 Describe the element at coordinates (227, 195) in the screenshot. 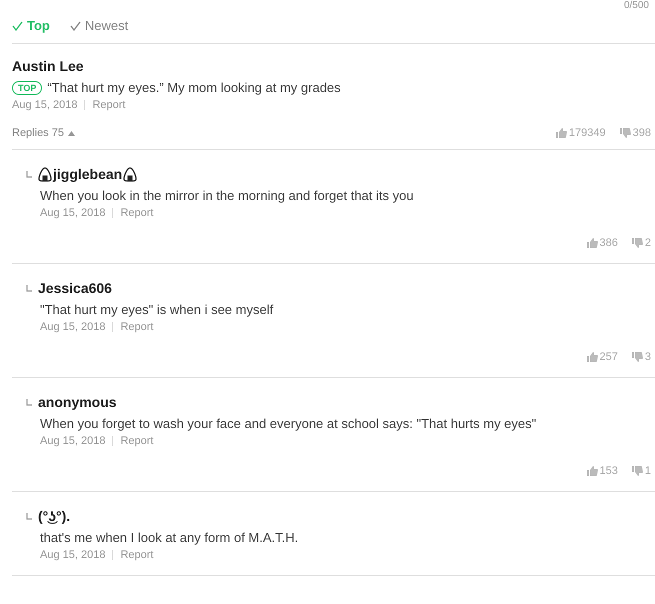

I see `reply-text: When you look in the mirror in the morning and forget that its you` at that location.